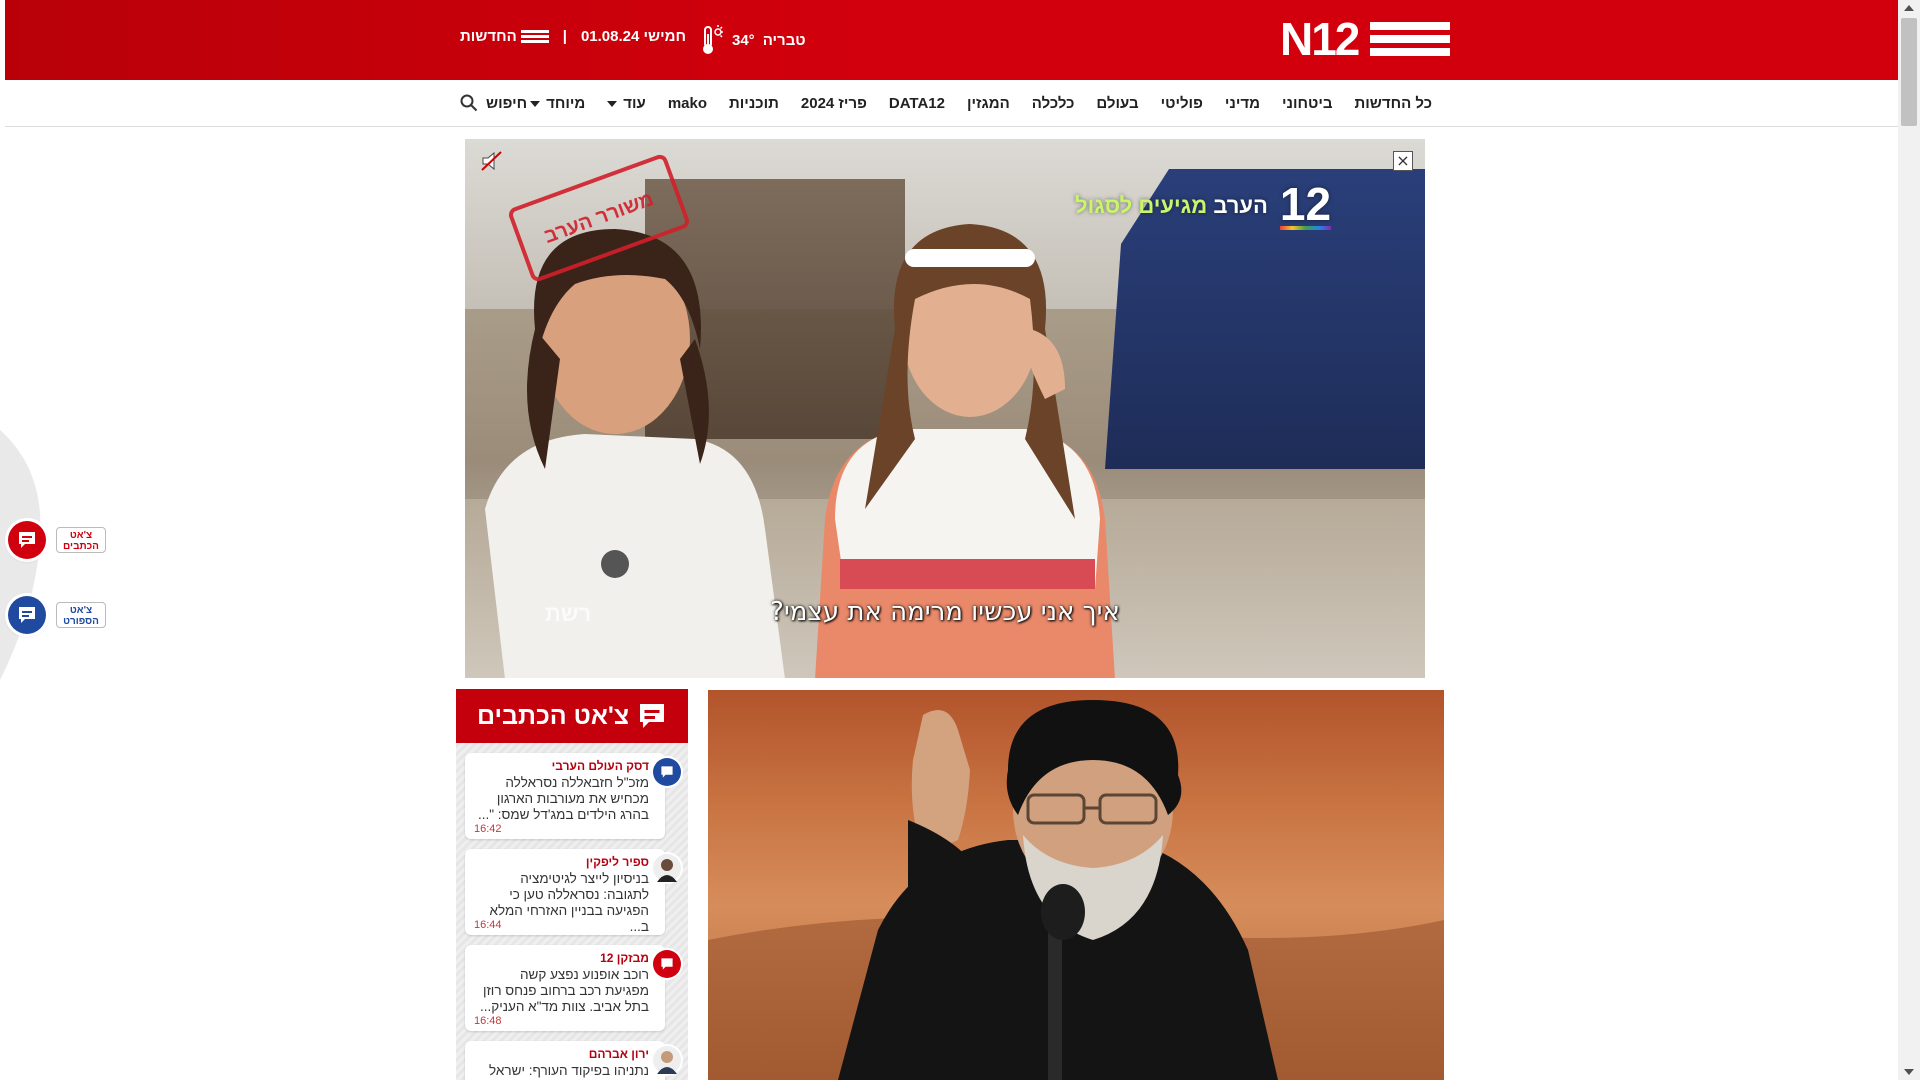  I want to click on nav-item-diplomatic: מדיני, so click(1242, 103).